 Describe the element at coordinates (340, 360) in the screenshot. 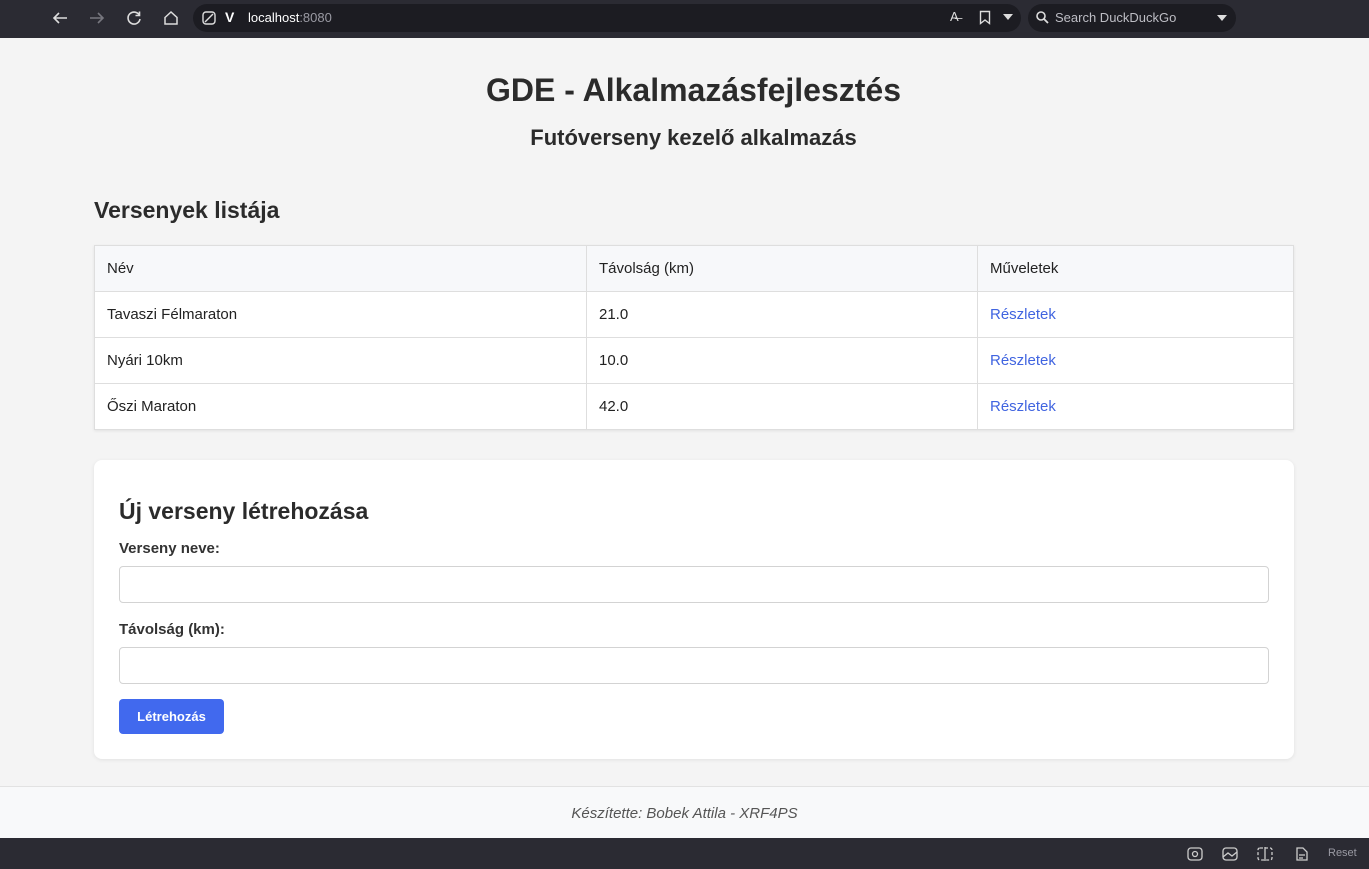

I see `race-name-cell: Nyári 10km` at that location.